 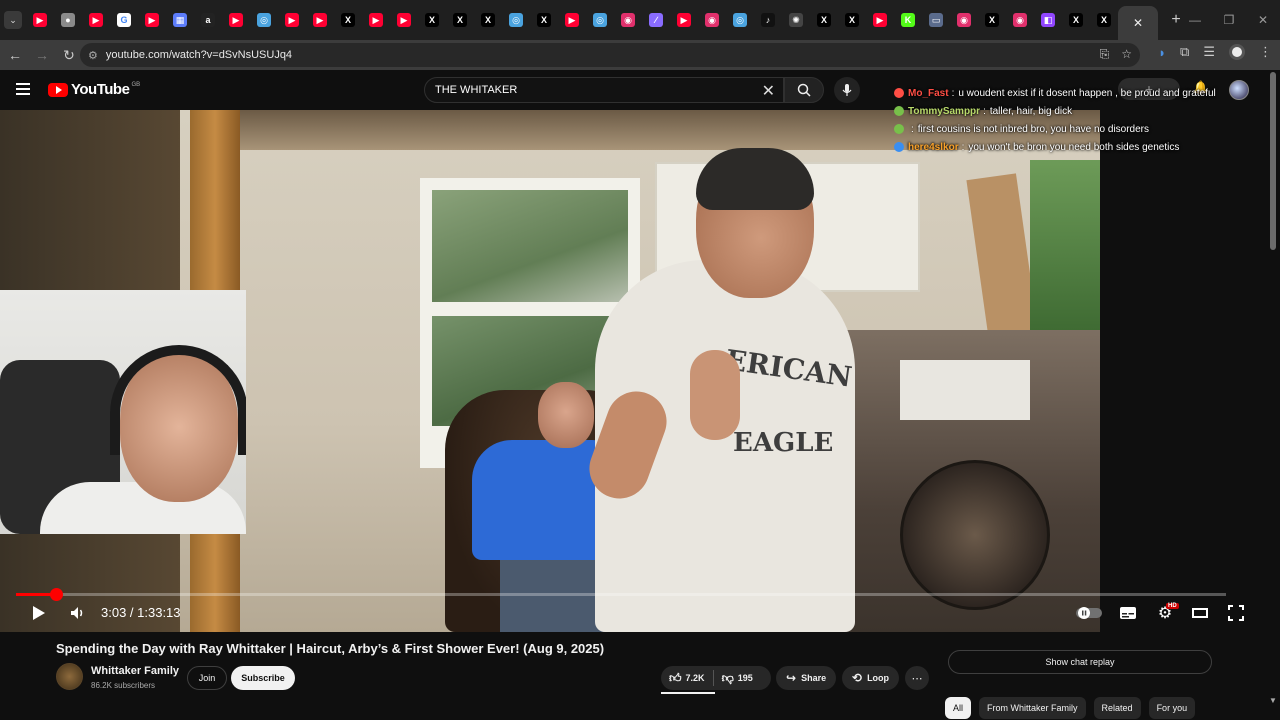 I want to click on site-info-icon: ⚙, so click(x=93, y=55).